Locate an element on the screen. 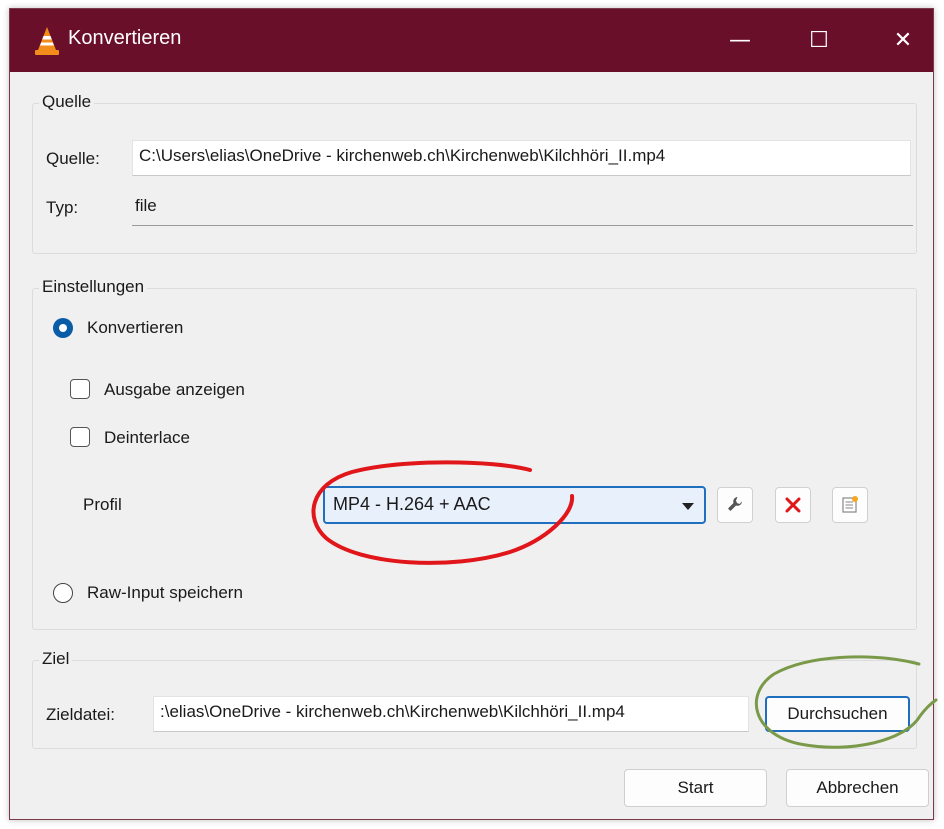 Image resolution: width=944 pixels, height=829 pixels. settings-group-label: Einstellungen is located at coordinates (93, 287).